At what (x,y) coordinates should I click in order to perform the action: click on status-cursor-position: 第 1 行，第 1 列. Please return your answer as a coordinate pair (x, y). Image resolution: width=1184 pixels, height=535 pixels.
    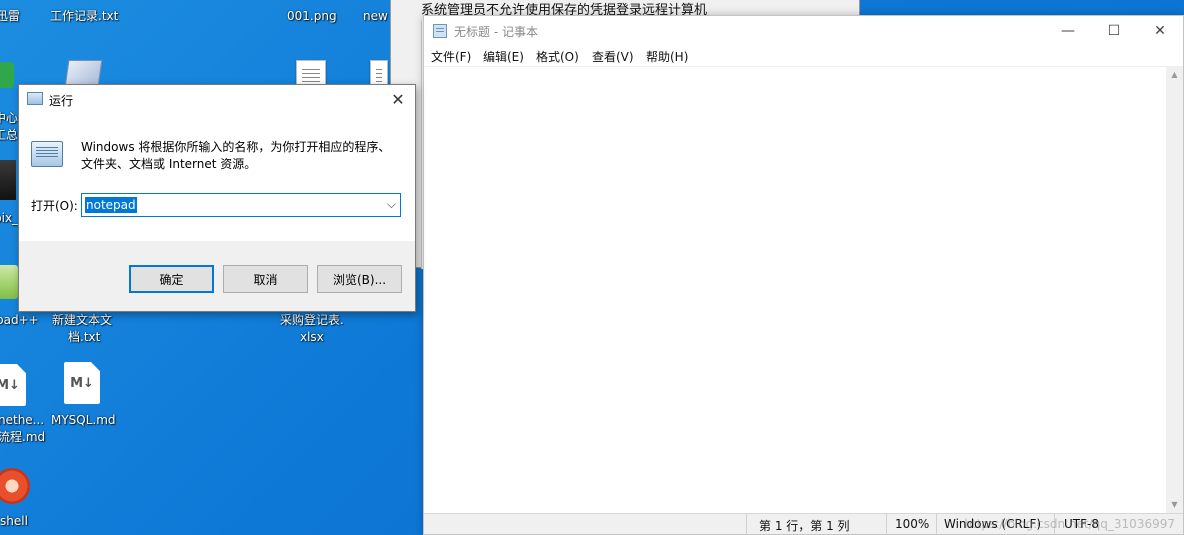
    Looking at the image, I should click on (804, 526).